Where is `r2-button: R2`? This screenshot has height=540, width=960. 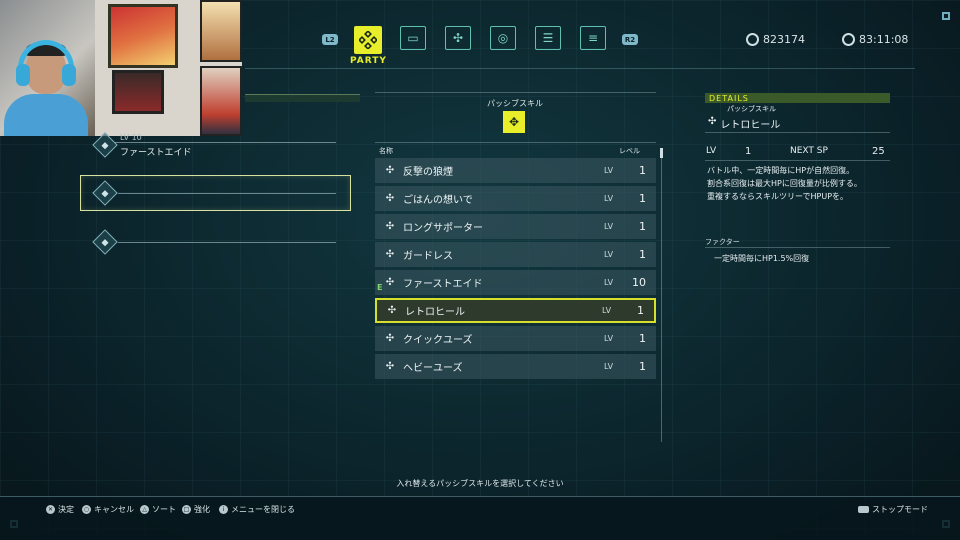
r2-button: R2 is located at coordinates (630, 39).